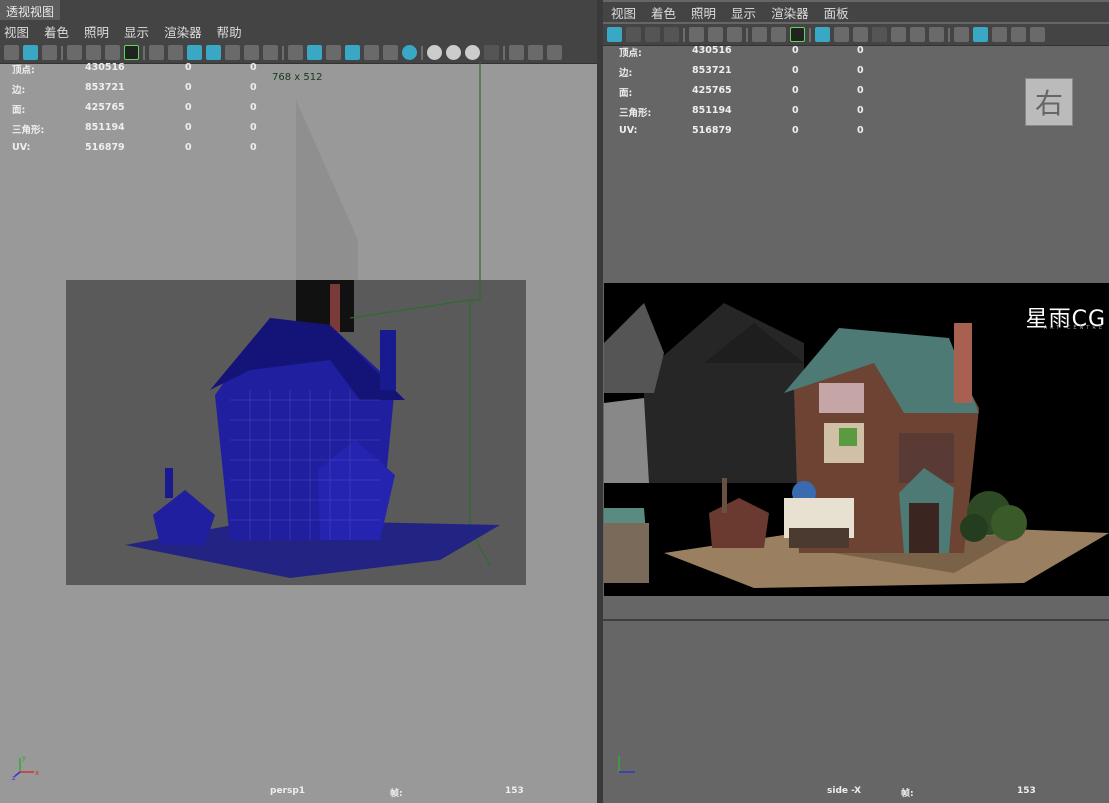 The height and width of the screenshot is (803, 1109). I want to click on hud-row-triangles: 三角形: 851194 0 0, so click(753, 115).